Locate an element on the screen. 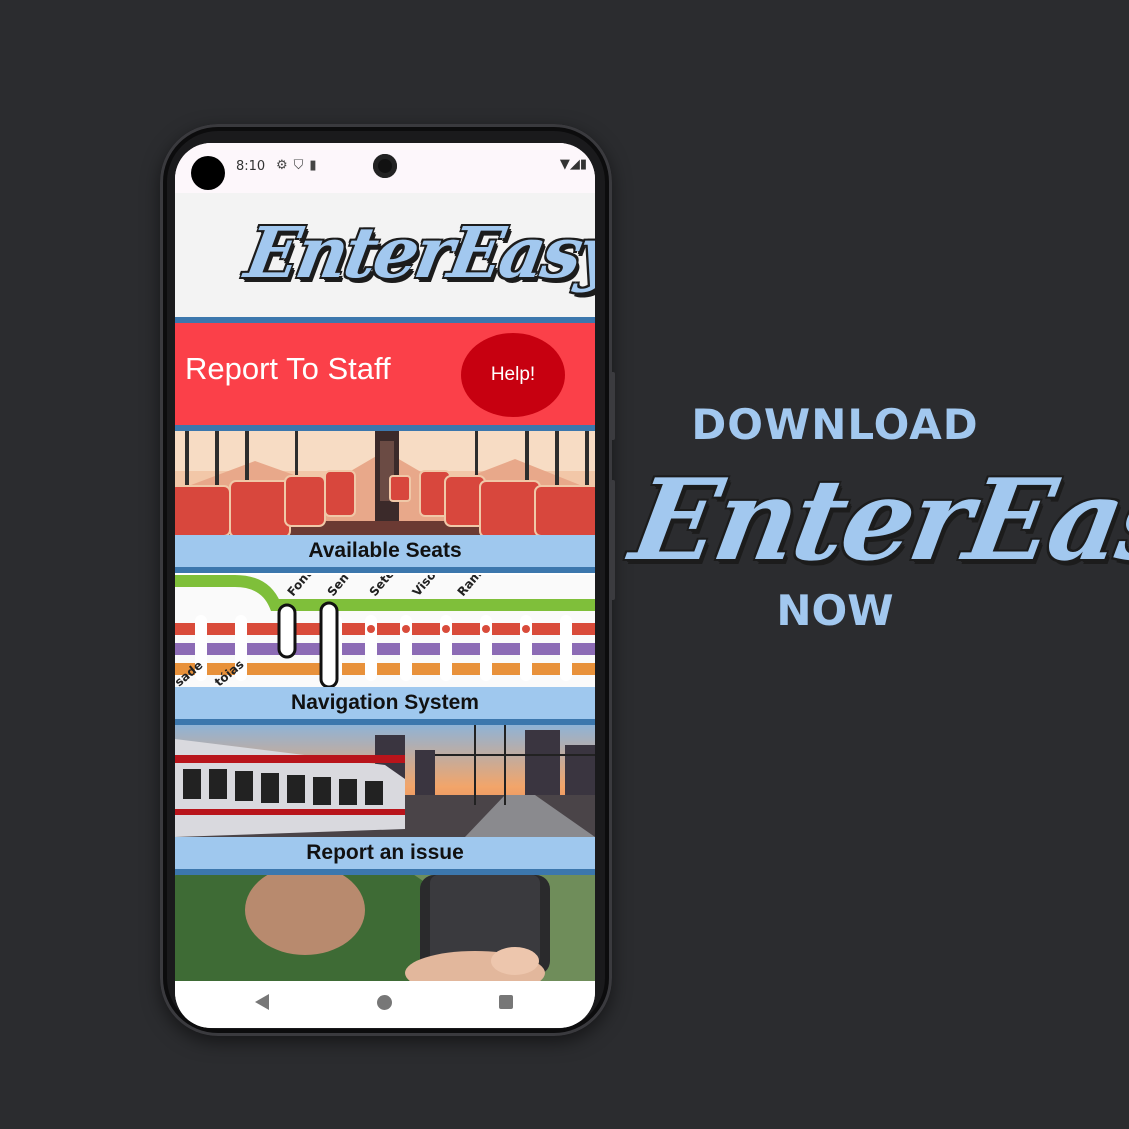 The width and height of the screenshot is (1129, 1129). status-time: 8:10 is located at coordinates (251, 166).